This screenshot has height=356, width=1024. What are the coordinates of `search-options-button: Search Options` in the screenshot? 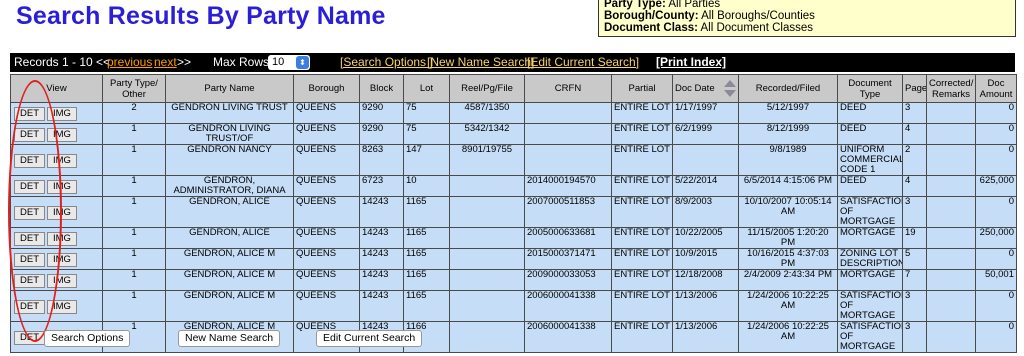 It's located at (87, 338).